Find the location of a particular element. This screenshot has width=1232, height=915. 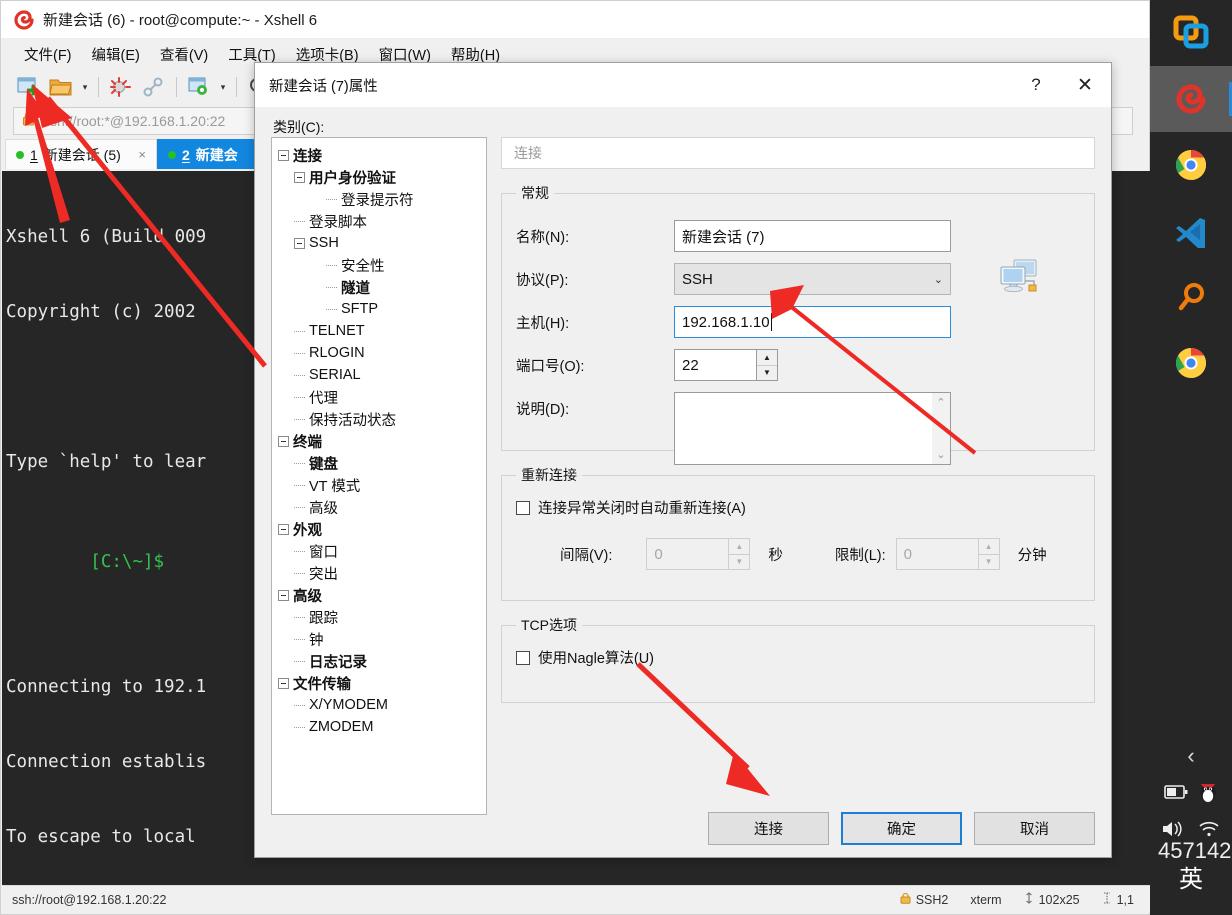

disconnect-icon is located at coordinates (121, 87).